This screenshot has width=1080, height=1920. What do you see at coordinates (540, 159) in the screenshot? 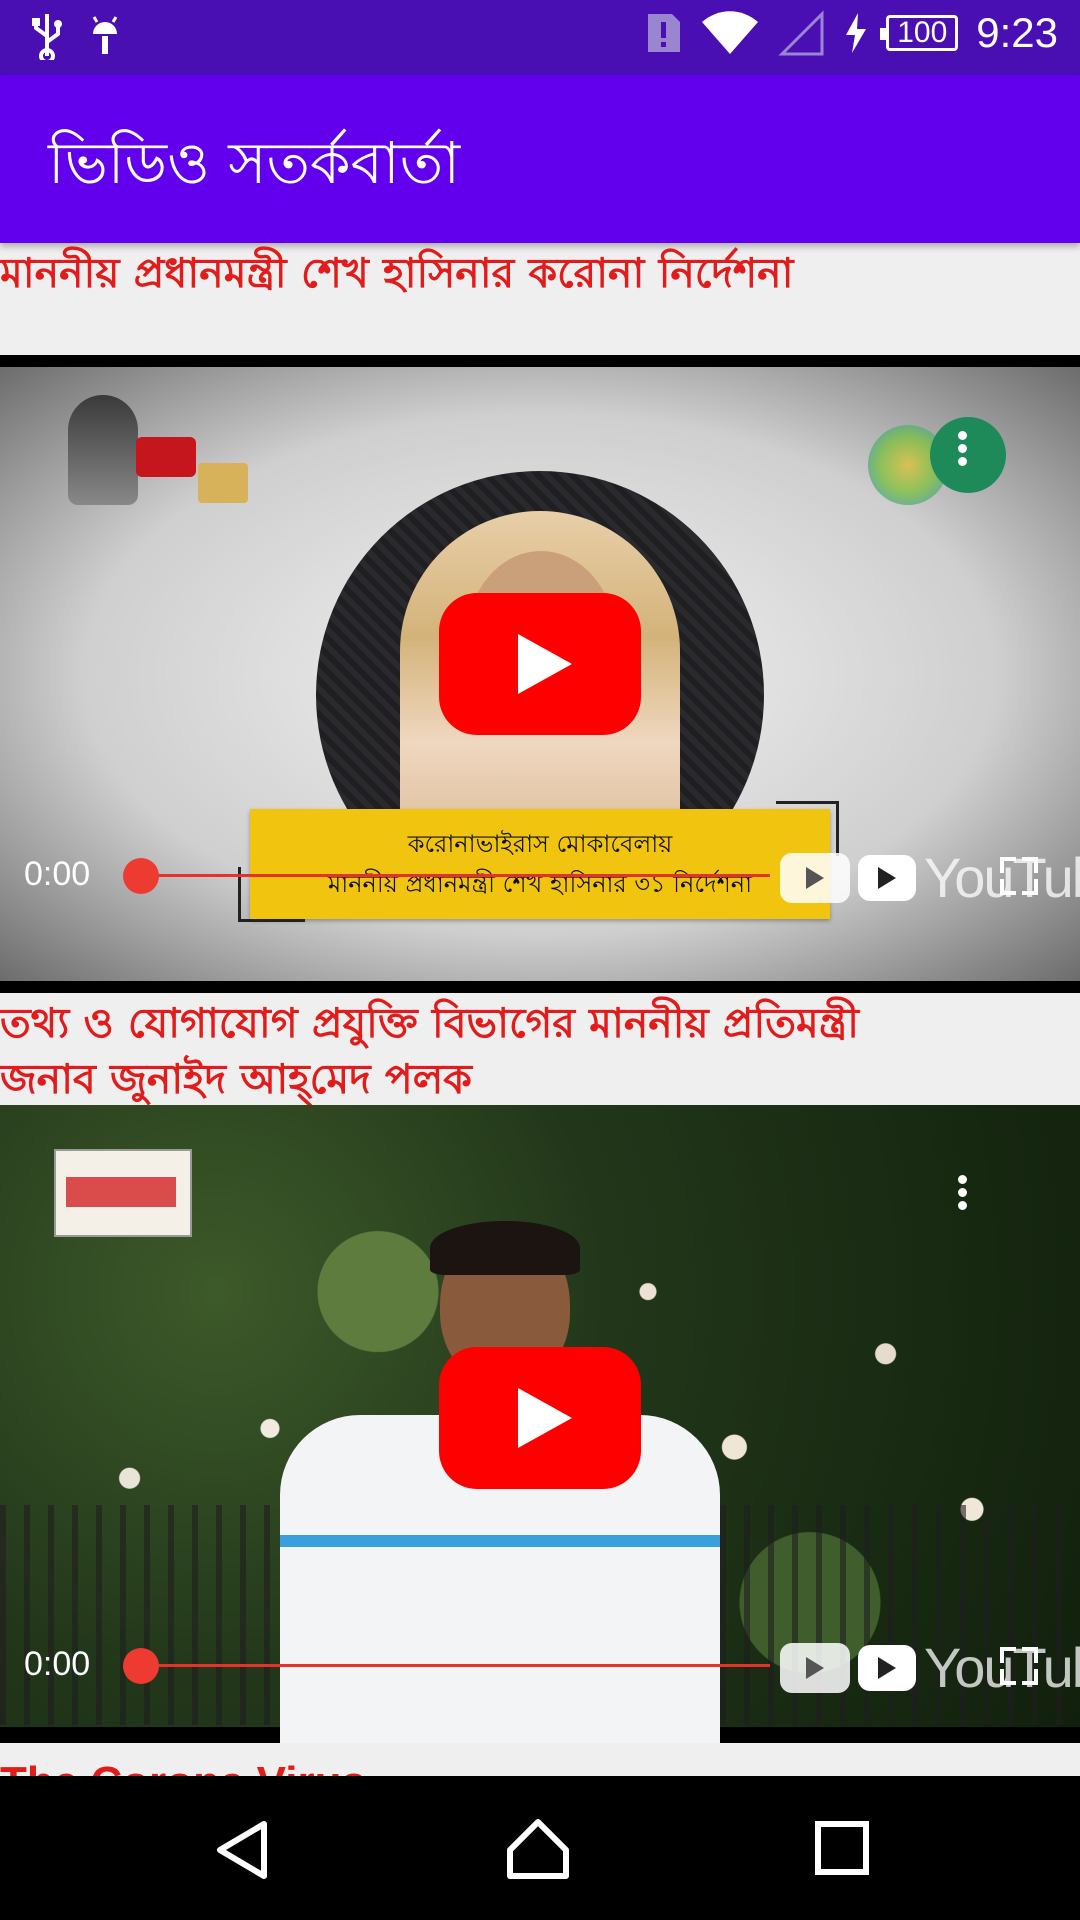
I see `app-bar: ভিডিও সতর্কবার্তা` at bounding box center [540, 159].